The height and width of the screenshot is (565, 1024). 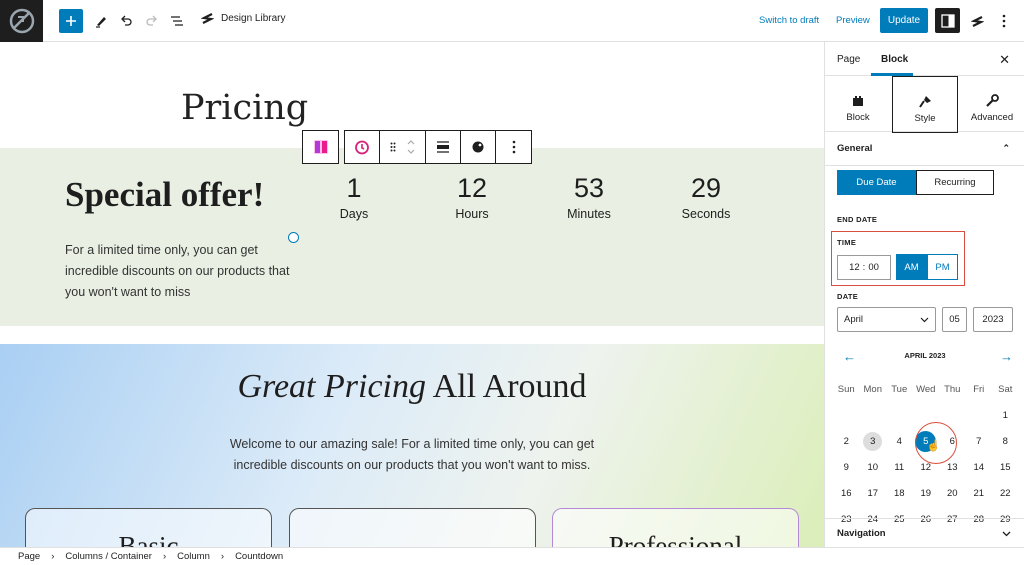 What do you see at coordinates (853, 20) in the screenshot?
I see `preview-button: Preview` at bounding box center [853, 20].